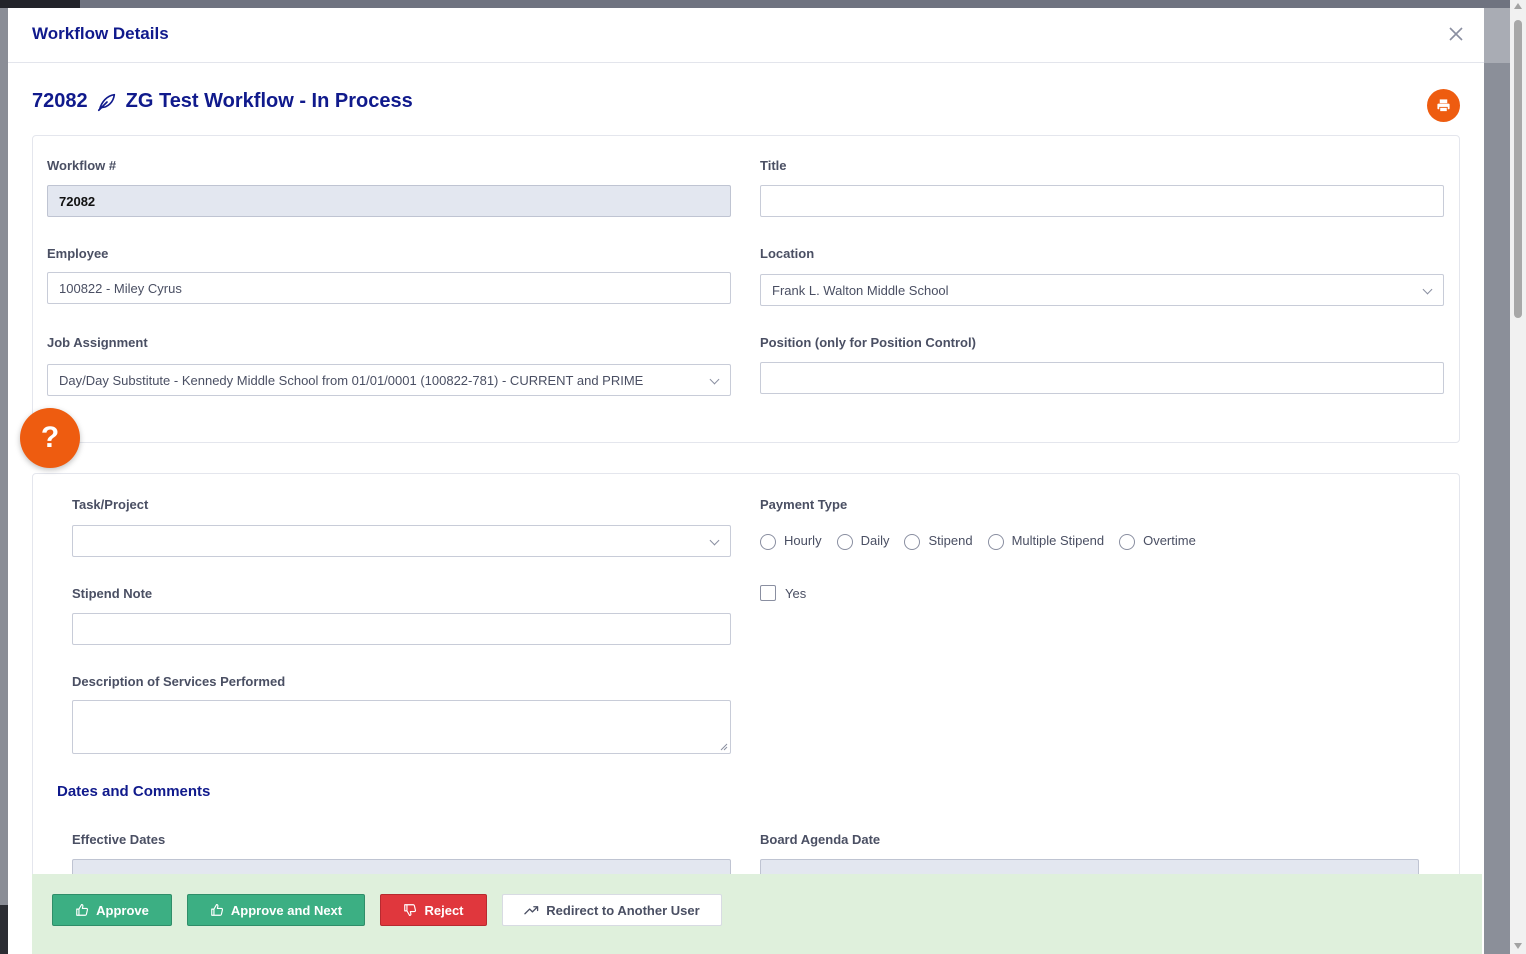 The width and height of the screenshot is (1526, 954). Describe the element at coordinates (1518, 946) in the screenshot. I see `scroll-down-arrow-icon` at that location.